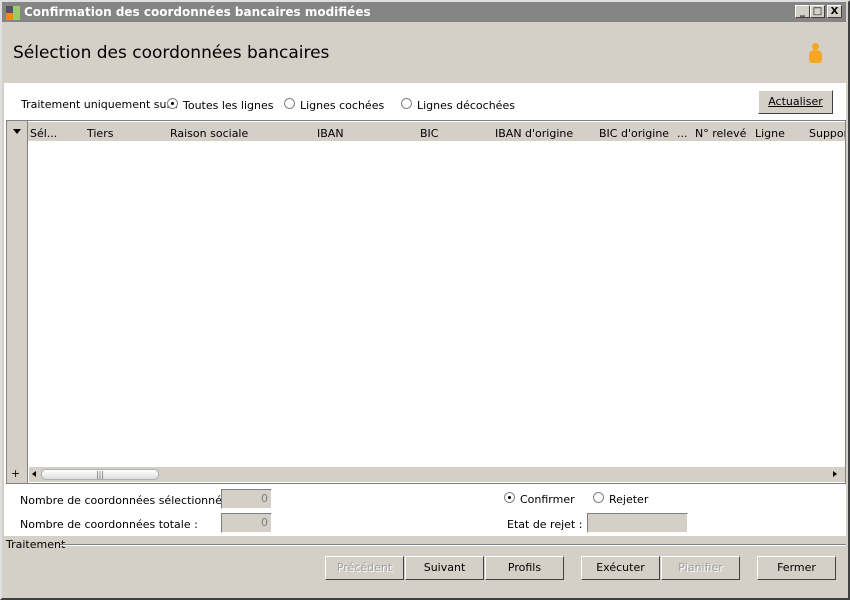  I want to click on close-window-button: Fermer, so click(796, 568).